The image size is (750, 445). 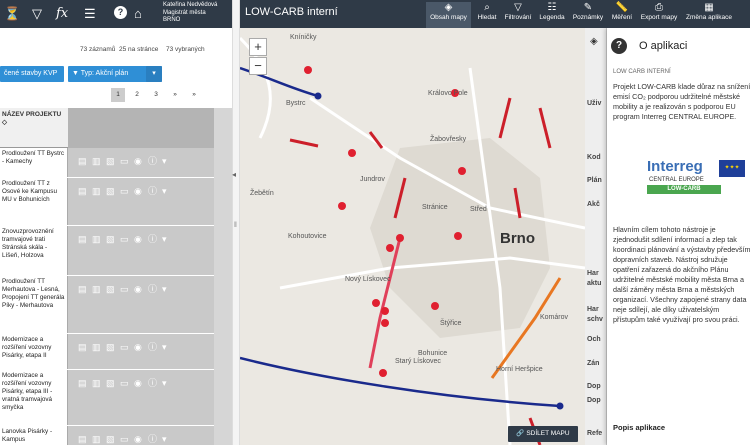 What do you see at coordinates (552, 15) in the screenshot?
I see `tool-legend: ☷ Legenda` at bounding box center [552, 15].